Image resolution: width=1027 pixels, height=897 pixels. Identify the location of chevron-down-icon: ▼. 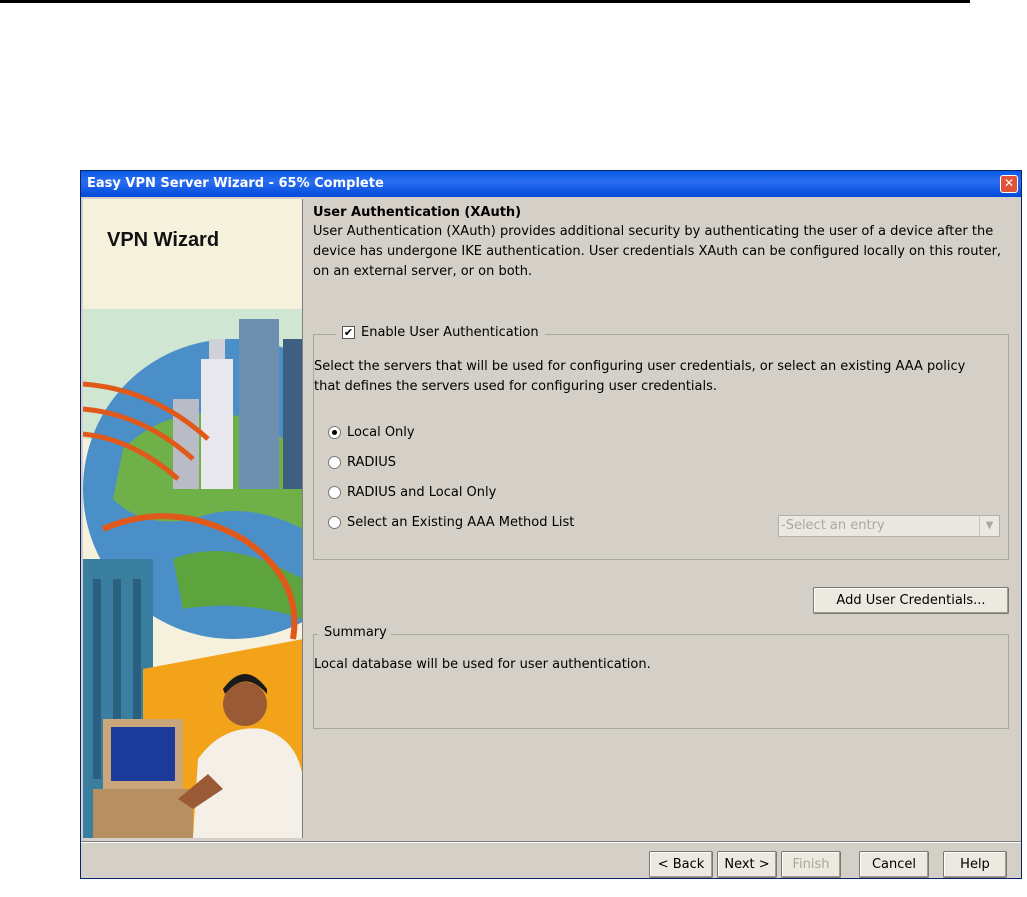
(989, 526).